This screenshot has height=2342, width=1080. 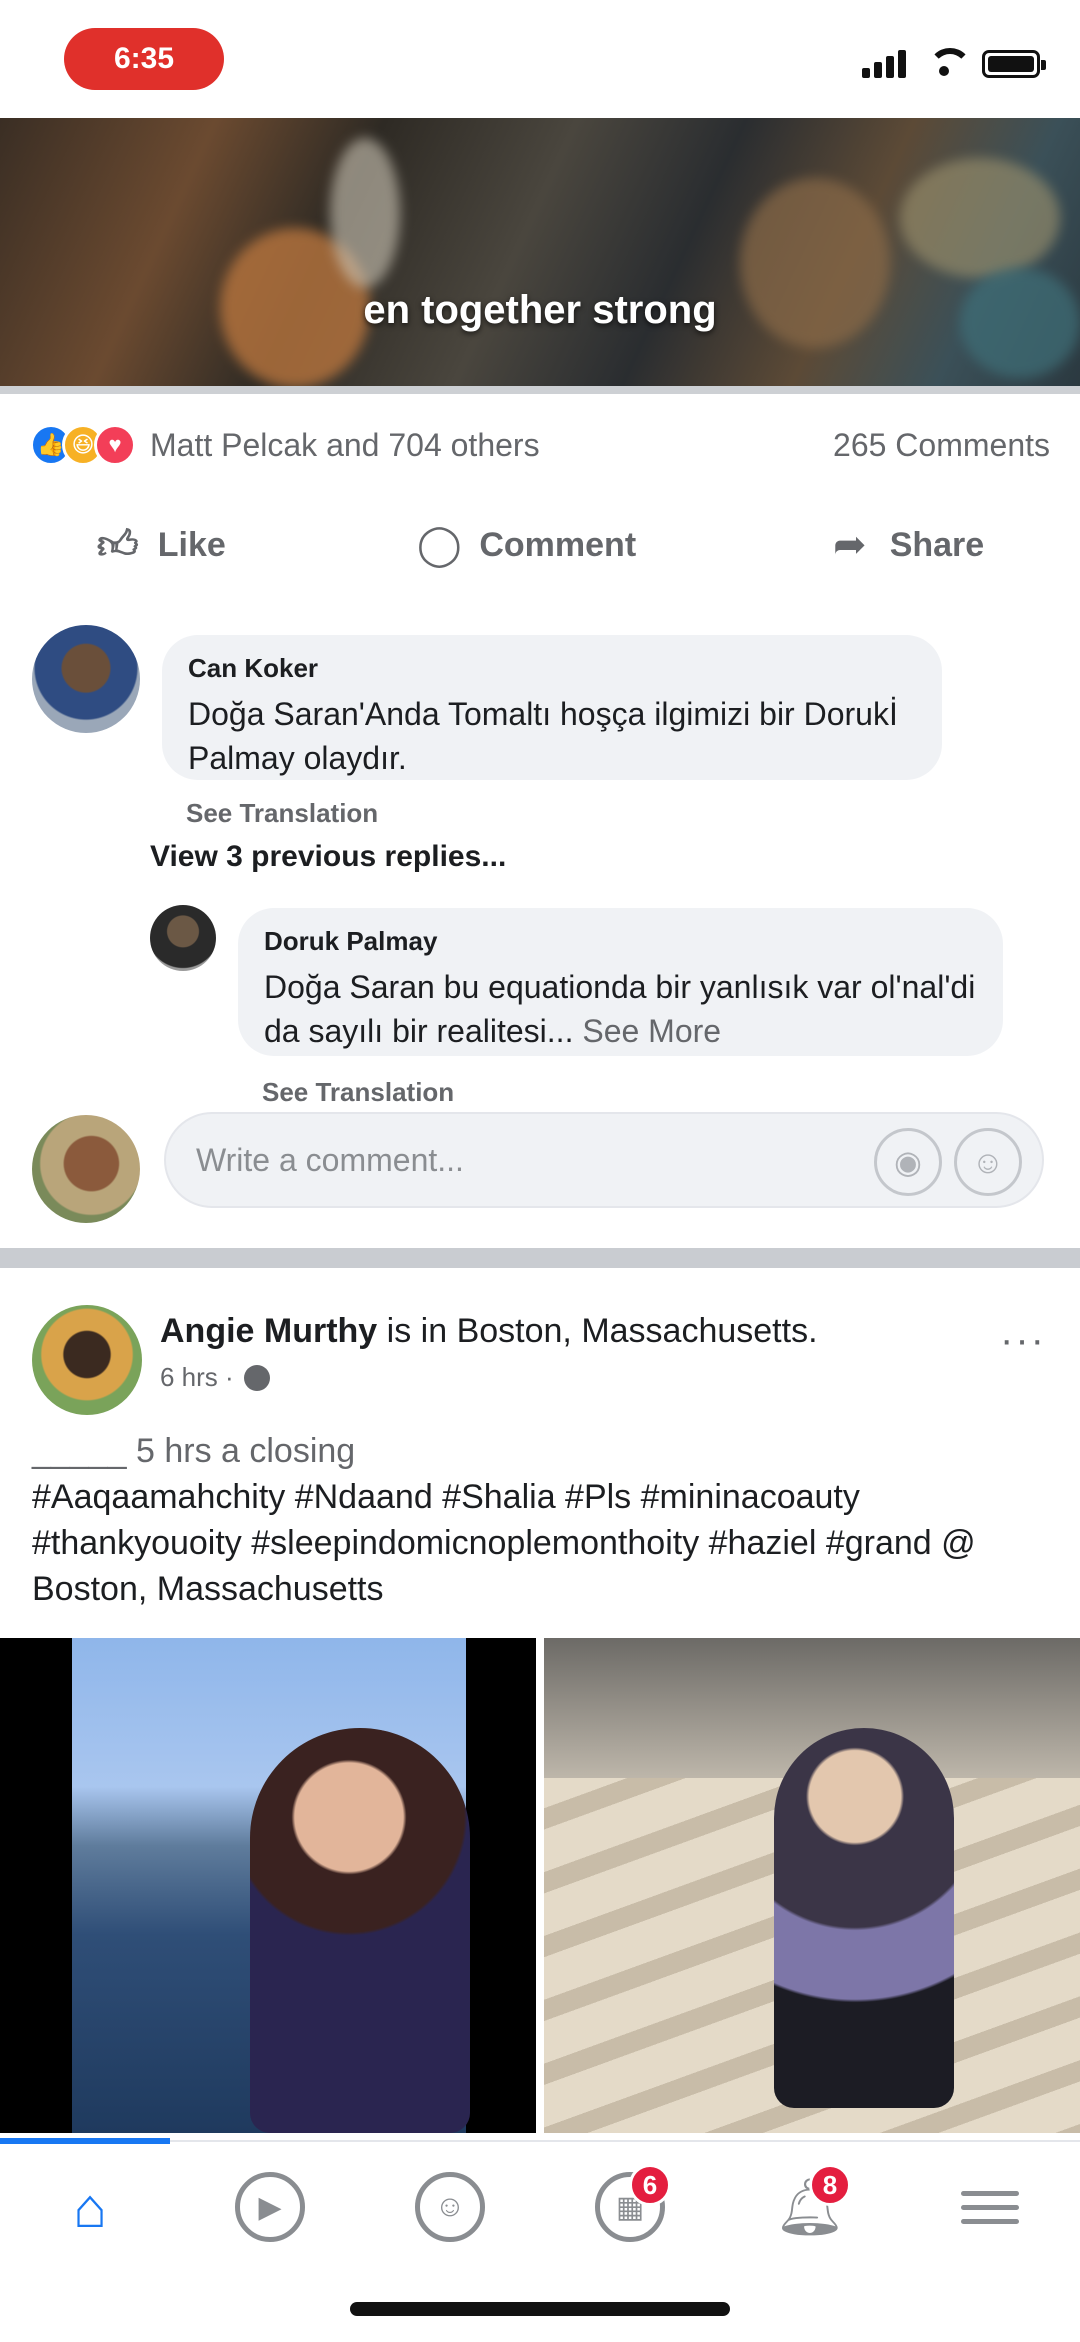 What do you see at coordinates (1014, 64) in the screenshot?
I see `battery-icon` at bounding box center [1014, 64].